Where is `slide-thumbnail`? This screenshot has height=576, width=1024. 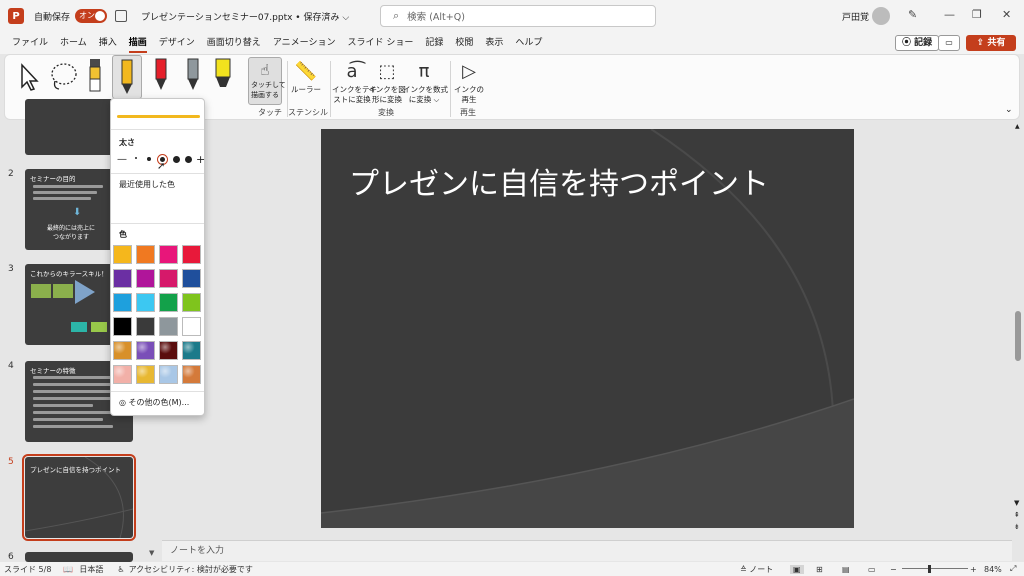 slide-thumbnail is located at coordinates (79, 557).